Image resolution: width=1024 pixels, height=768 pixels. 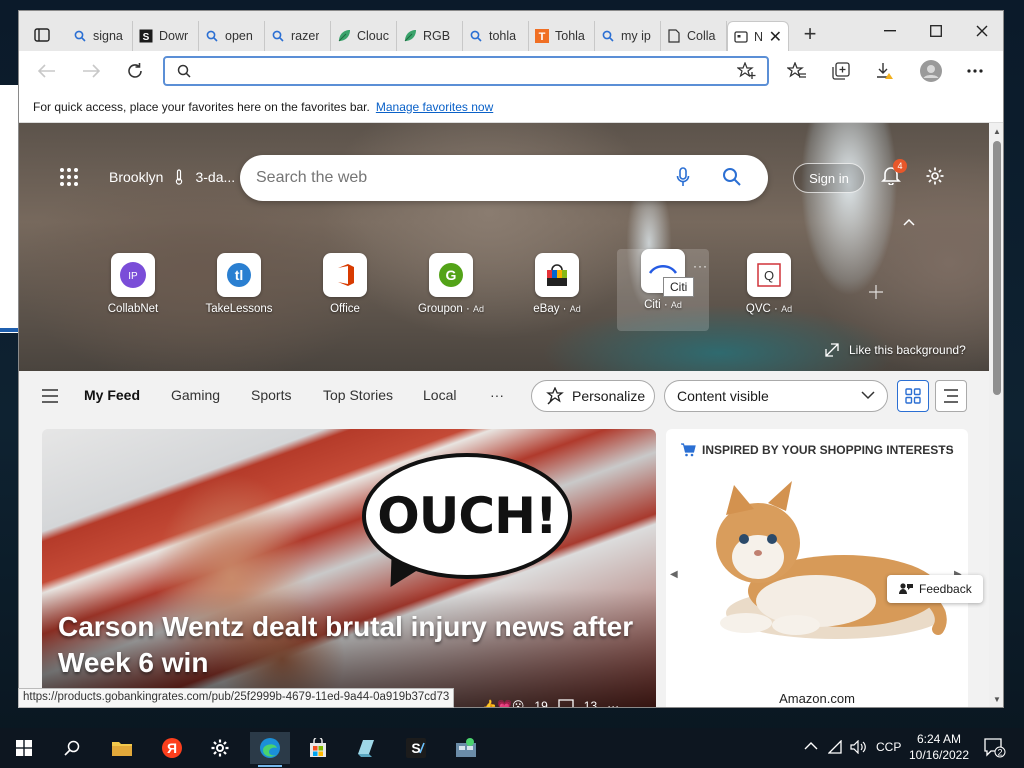 I want to click on taskbar-app-crystal, so click(x=366, y=748).